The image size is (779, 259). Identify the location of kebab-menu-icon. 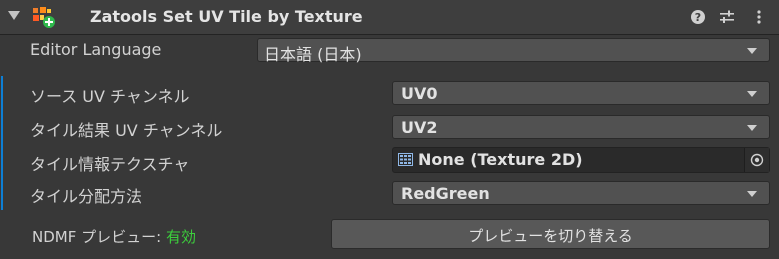
(759, 17).